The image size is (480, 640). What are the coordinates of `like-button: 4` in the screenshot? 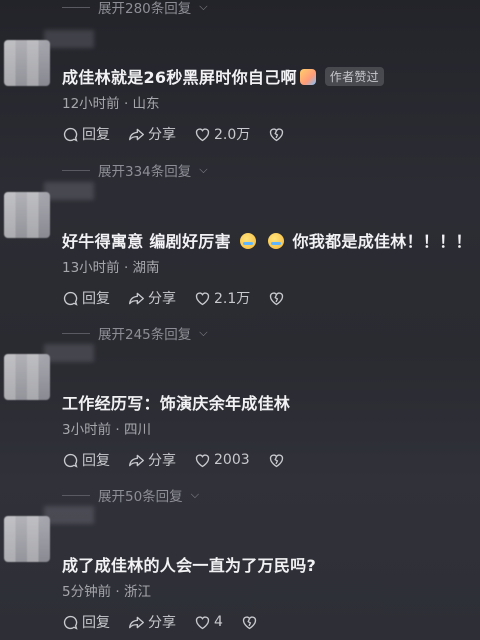 It's located at (208, 622).